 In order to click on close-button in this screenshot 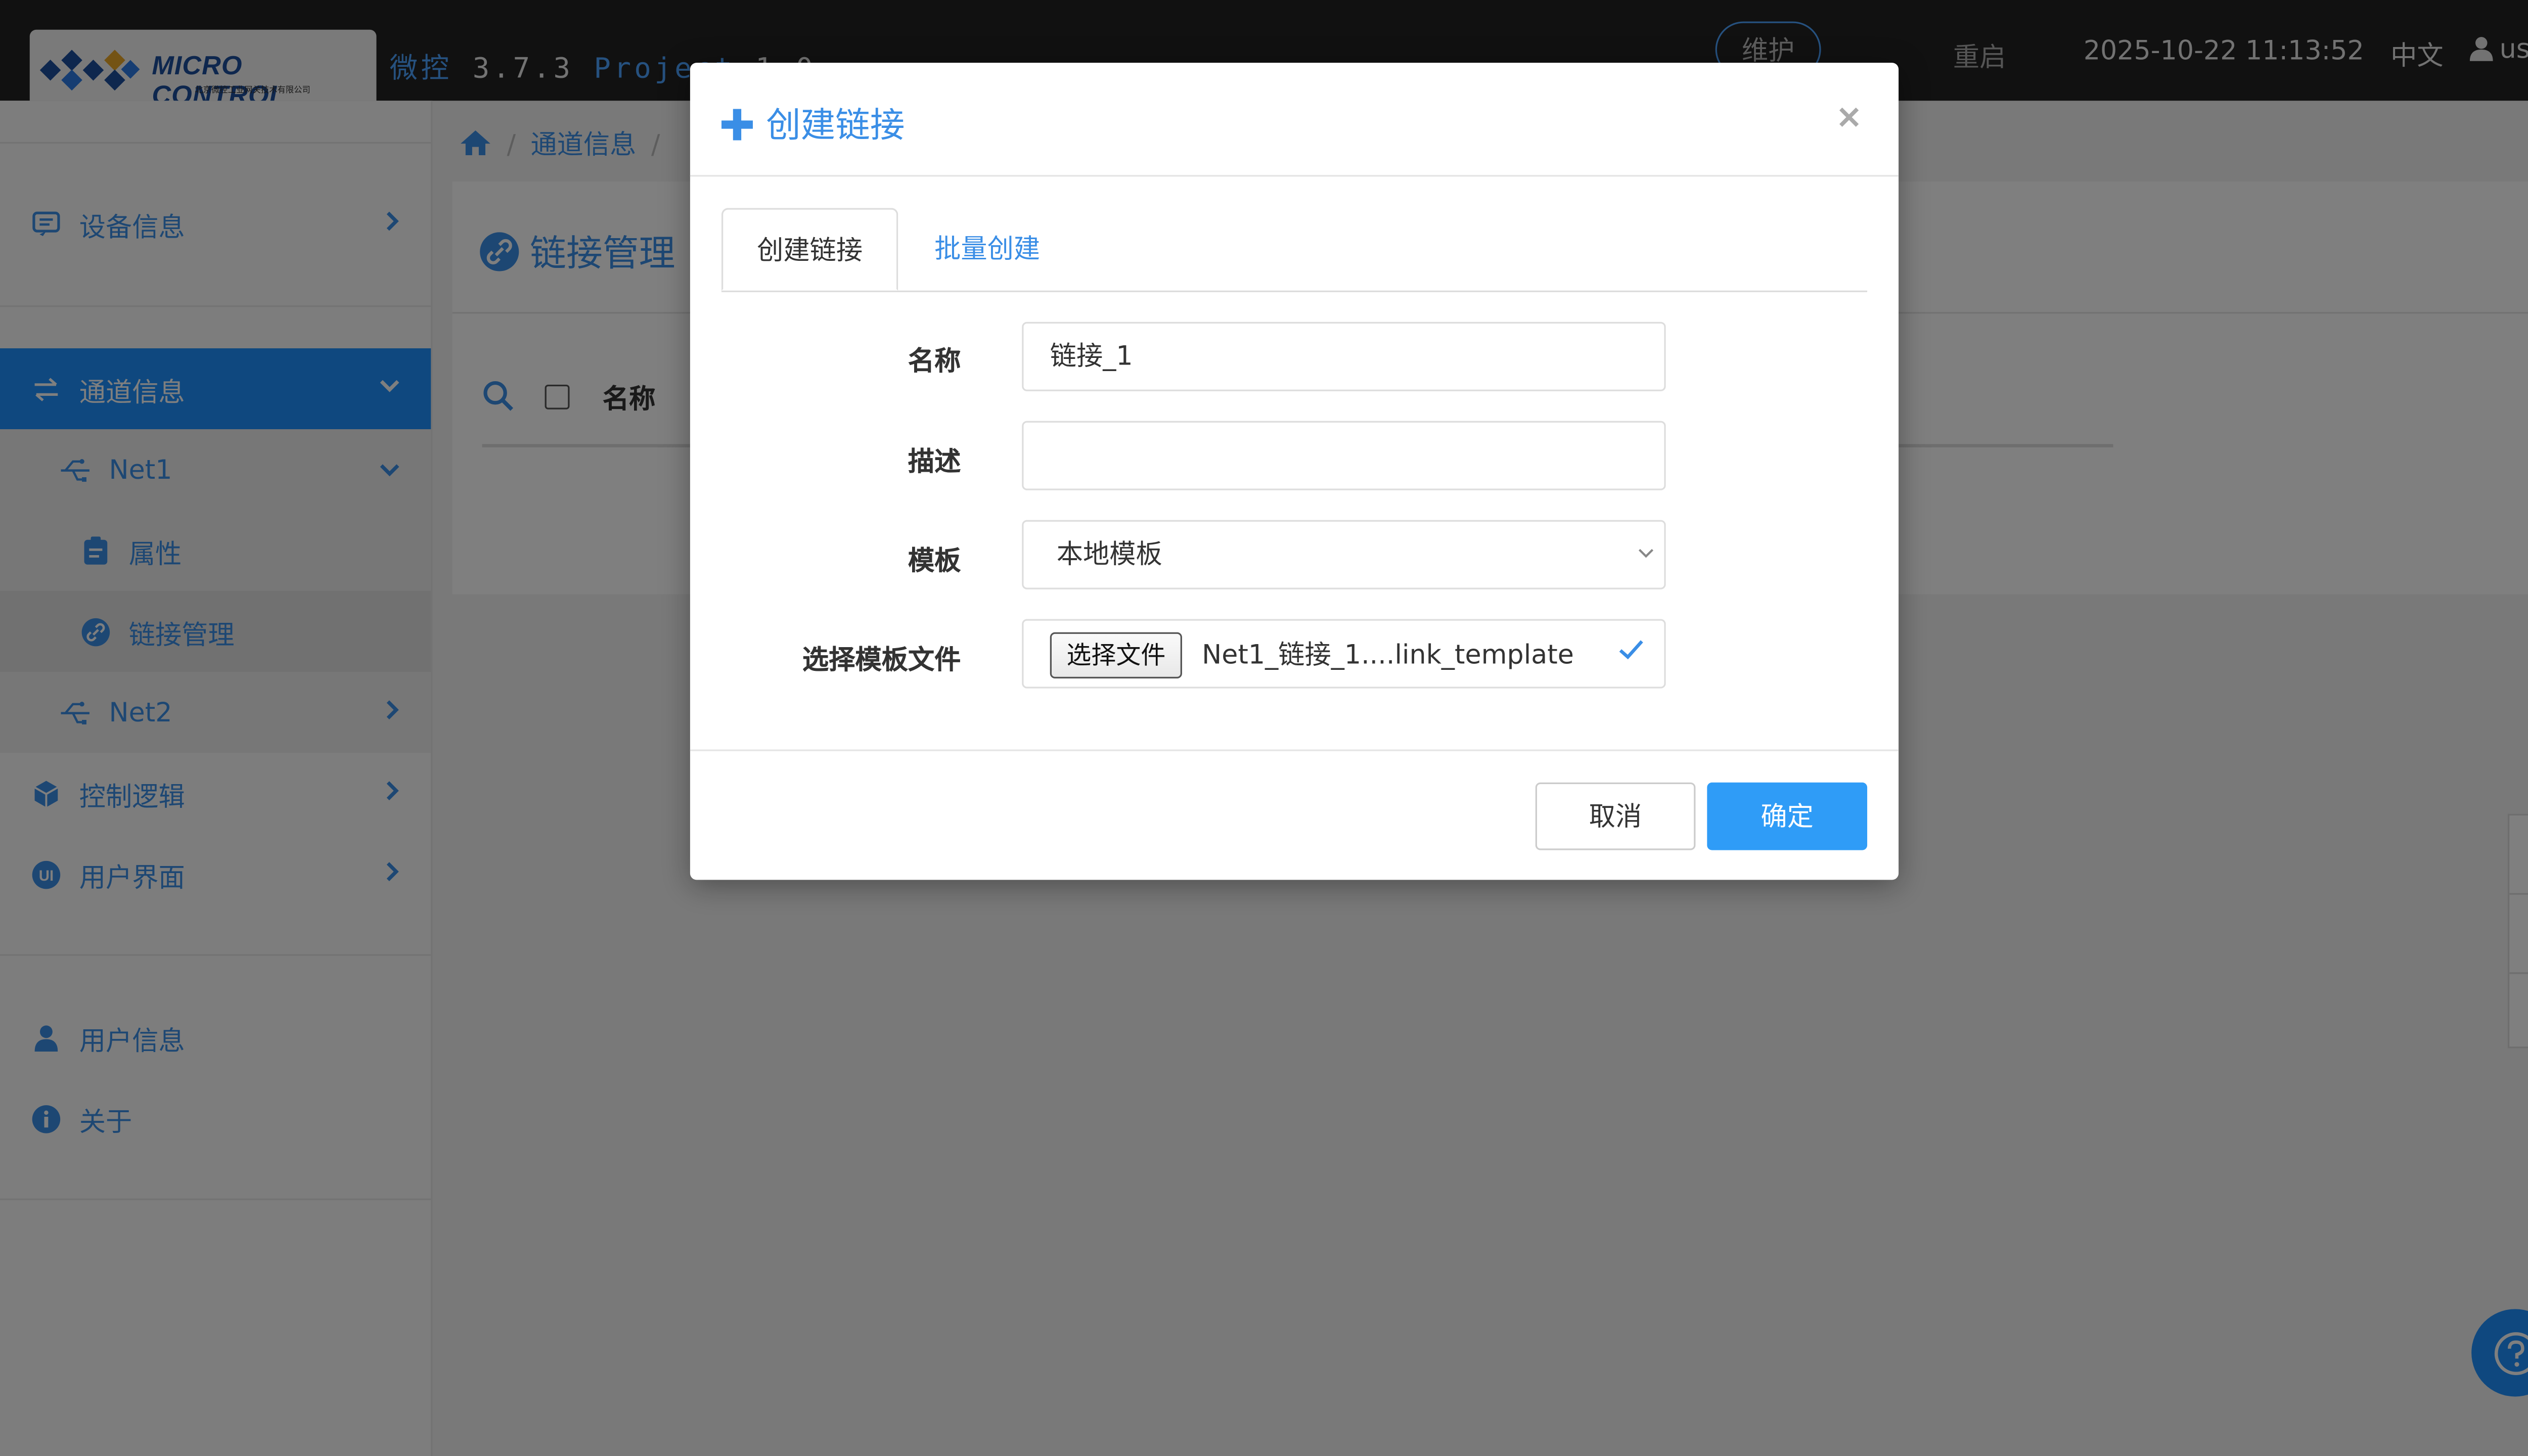, I will do `click(1849, 116)`.